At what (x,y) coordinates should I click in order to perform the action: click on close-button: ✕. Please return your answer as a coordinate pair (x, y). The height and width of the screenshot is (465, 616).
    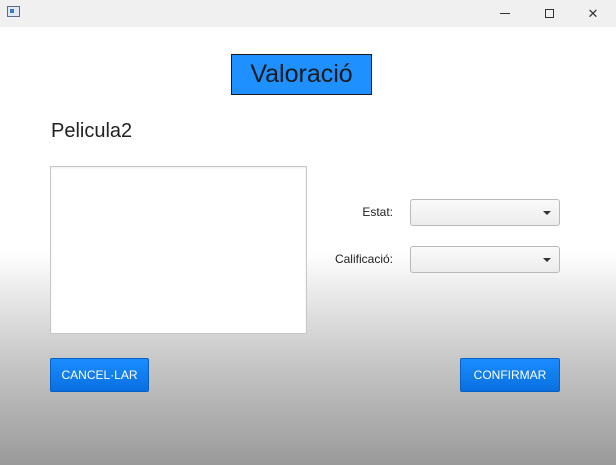
    Looking at the image, I should click on (593, 13).